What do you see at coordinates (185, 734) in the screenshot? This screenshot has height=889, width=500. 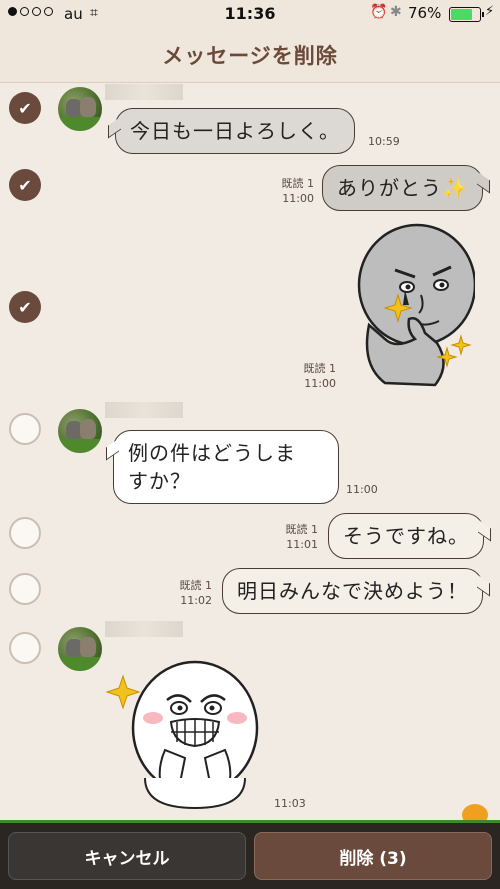 I see `moon-laughing-sticker` at bounding box center [185, 734].